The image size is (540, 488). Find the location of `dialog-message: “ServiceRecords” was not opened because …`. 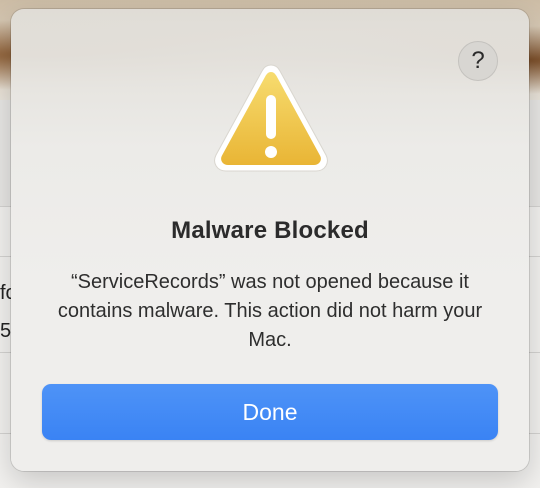

dialog-message: “ServiceRecords” was not opened because … is located at coordinates (270, 311).